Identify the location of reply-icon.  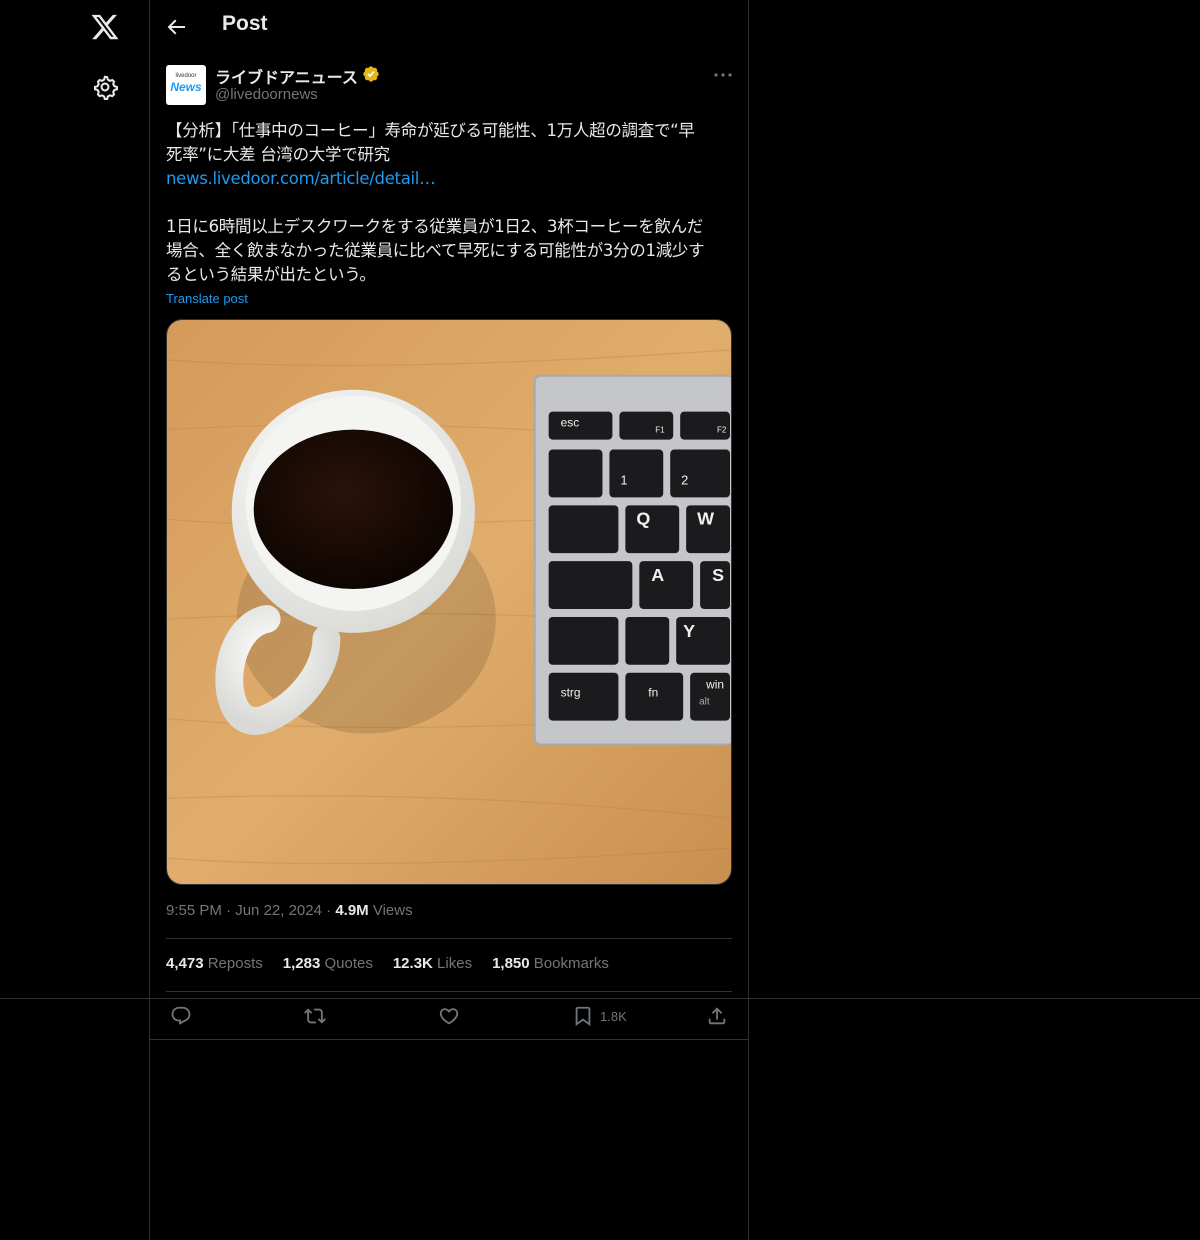
(181, 1015).